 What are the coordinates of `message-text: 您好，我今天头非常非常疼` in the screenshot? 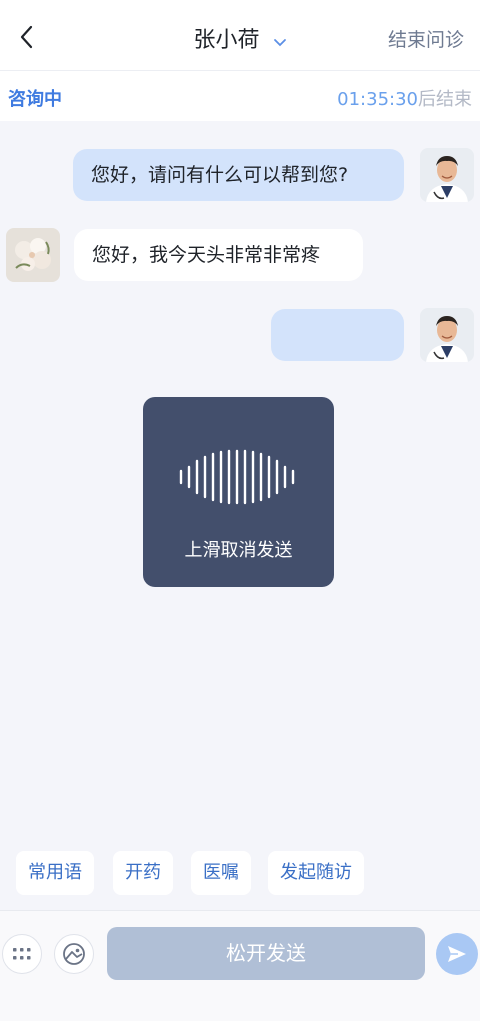 It's located at (206, 255).